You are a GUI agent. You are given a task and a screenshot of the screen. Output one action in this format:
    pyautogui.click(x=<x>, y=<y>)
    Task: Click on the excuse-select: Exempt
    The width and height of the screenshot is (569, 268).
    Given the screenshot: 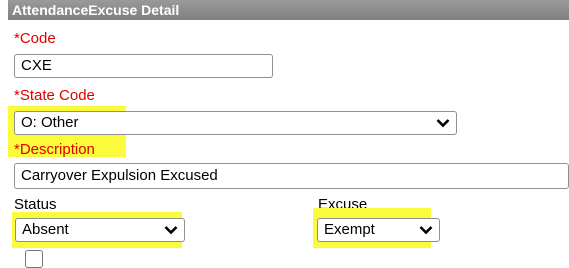 What is the action you would take?
    pyautogui.click(x=378, y=230)
    